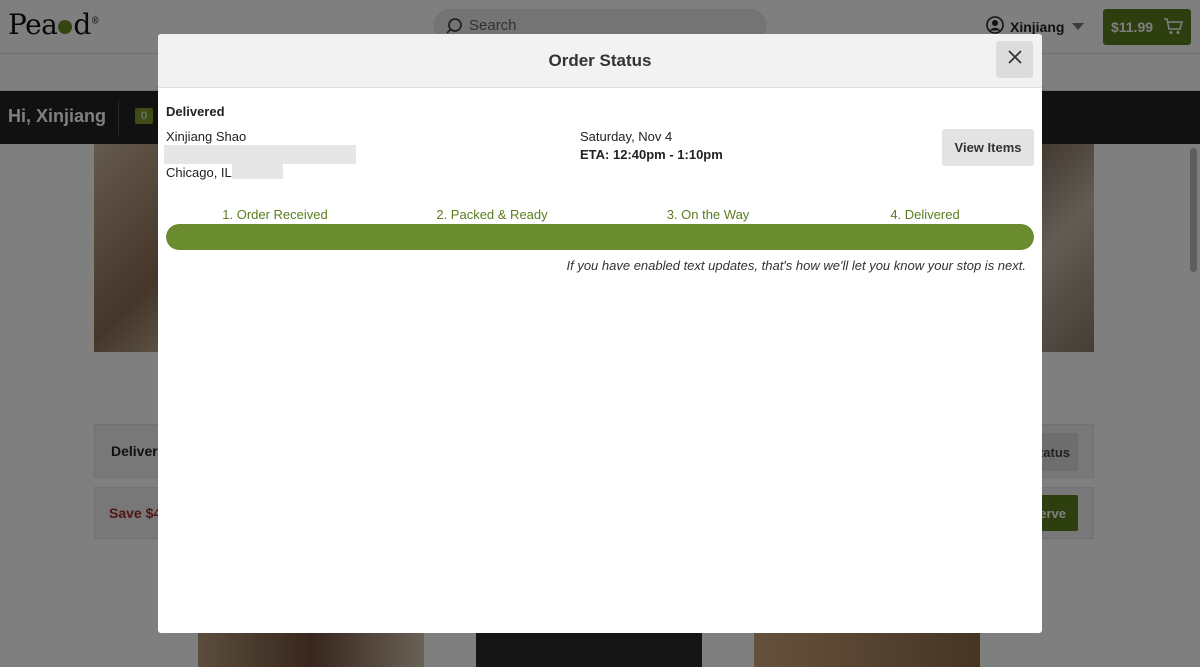 The height and width of the screenshot is (667, 1200). I want to click on customer-city: Chicago, IL, so click(199, 172).